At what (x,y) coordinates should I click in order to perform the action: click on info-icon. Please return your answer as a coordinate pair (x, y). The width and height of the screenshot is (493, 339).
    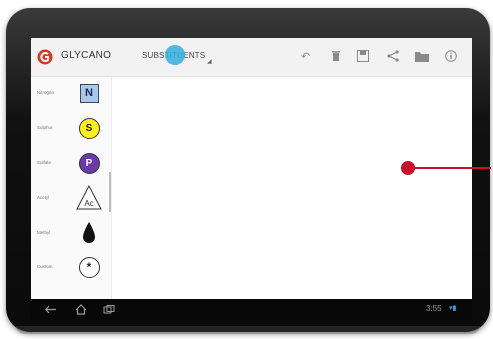
    Looking at the image, I should click on (451, 56).